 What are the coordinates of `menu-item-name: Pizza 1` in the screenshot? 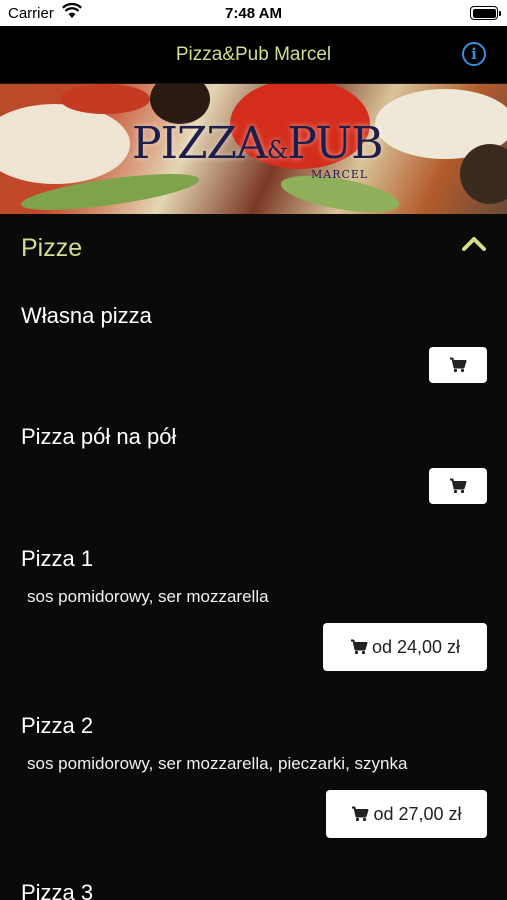 It's located at (57, 558).